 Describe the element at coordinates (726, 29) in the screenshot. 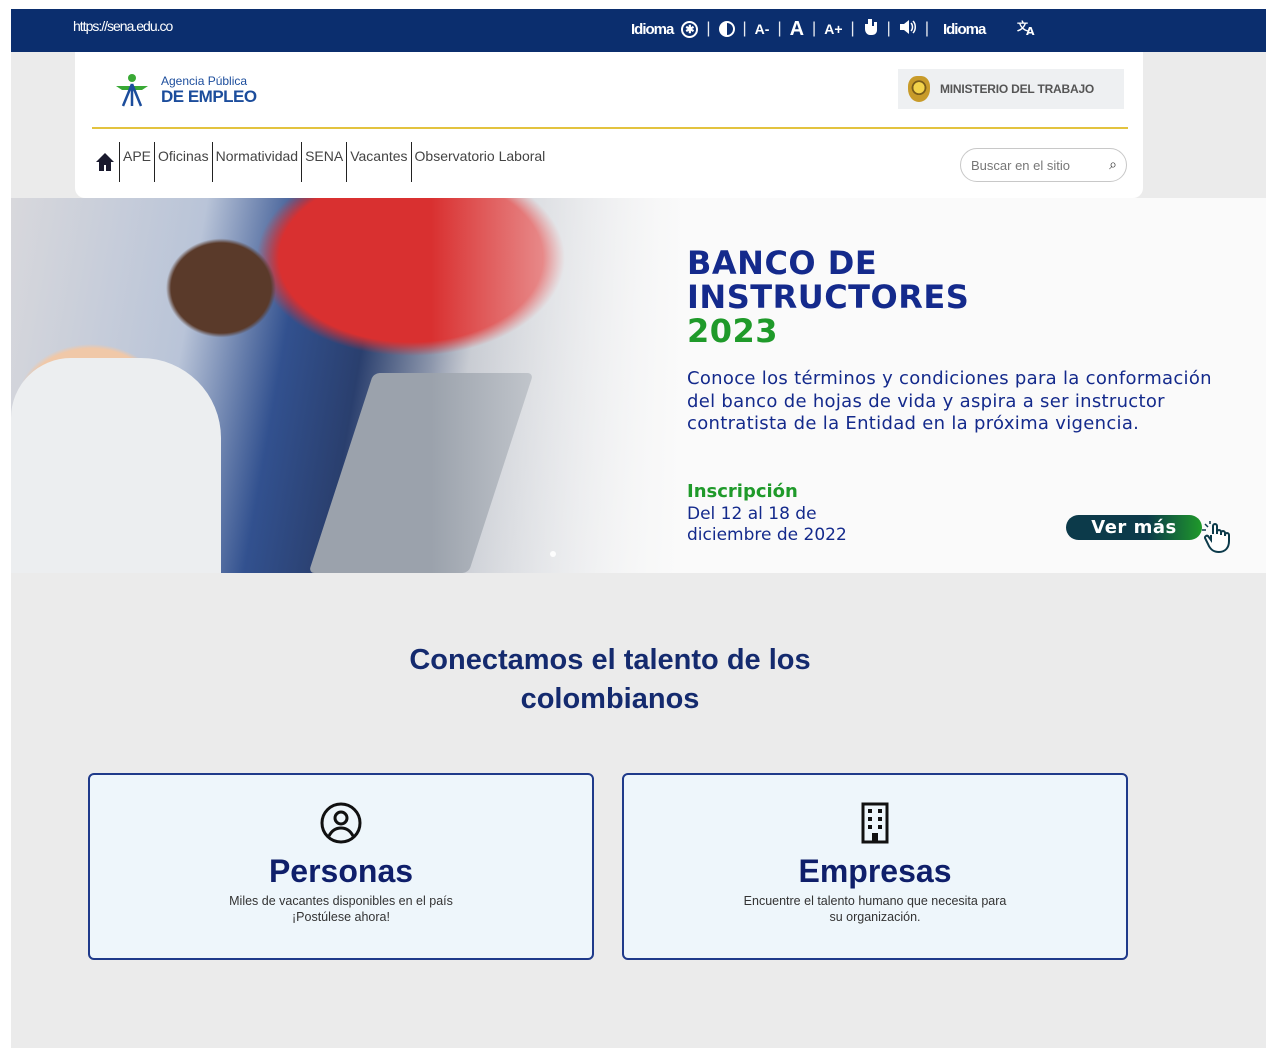

I see `contrast-icon` at that location.